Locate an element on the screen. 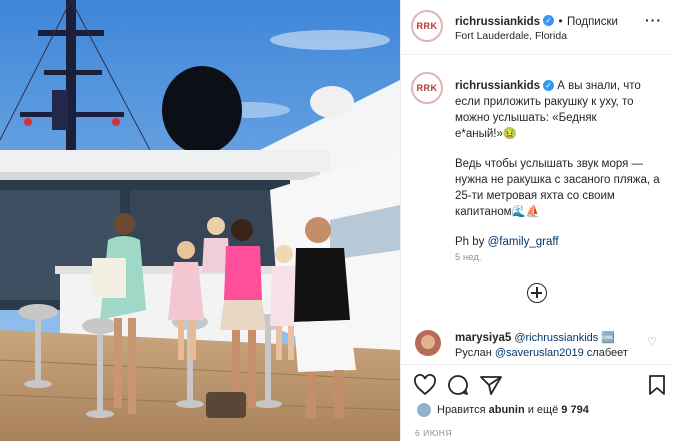  commenter-avatar is located at coordinates (428, 343).